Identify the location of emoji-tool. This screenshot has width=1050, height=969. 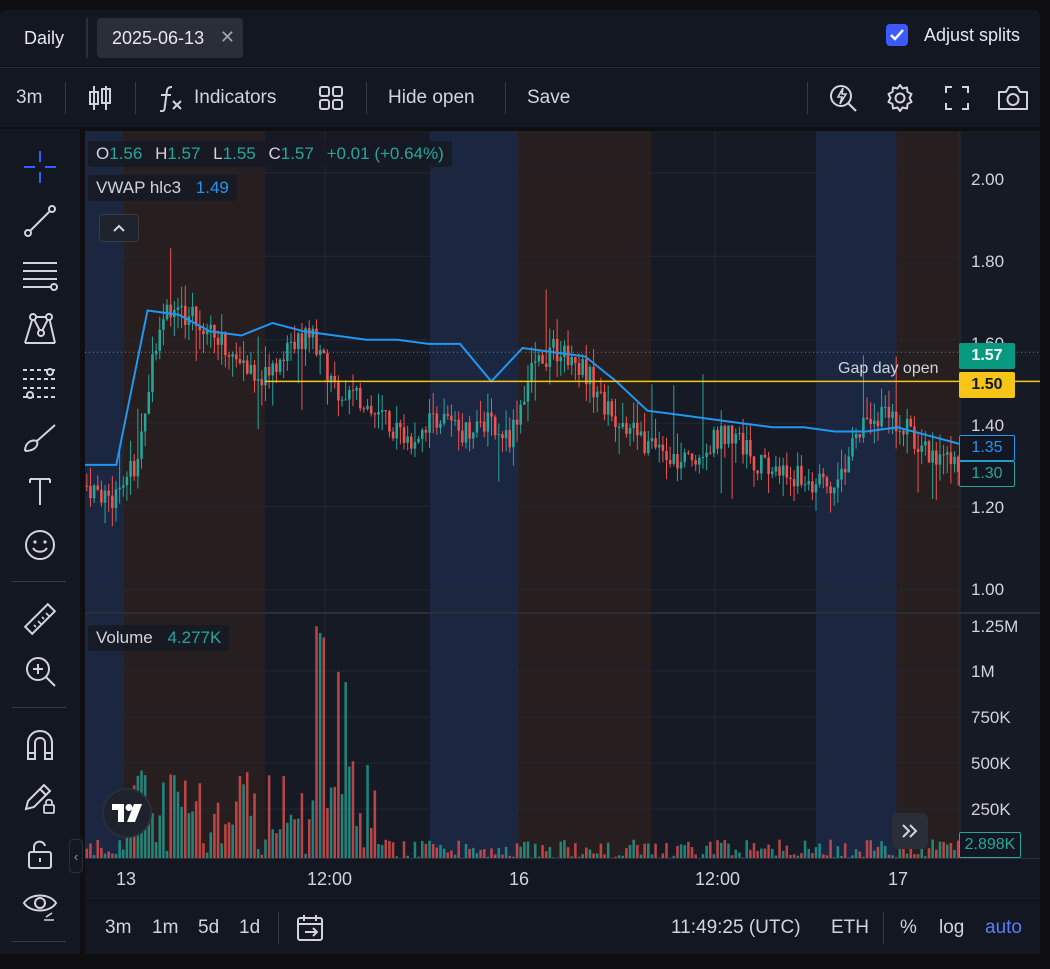
(40, 545).